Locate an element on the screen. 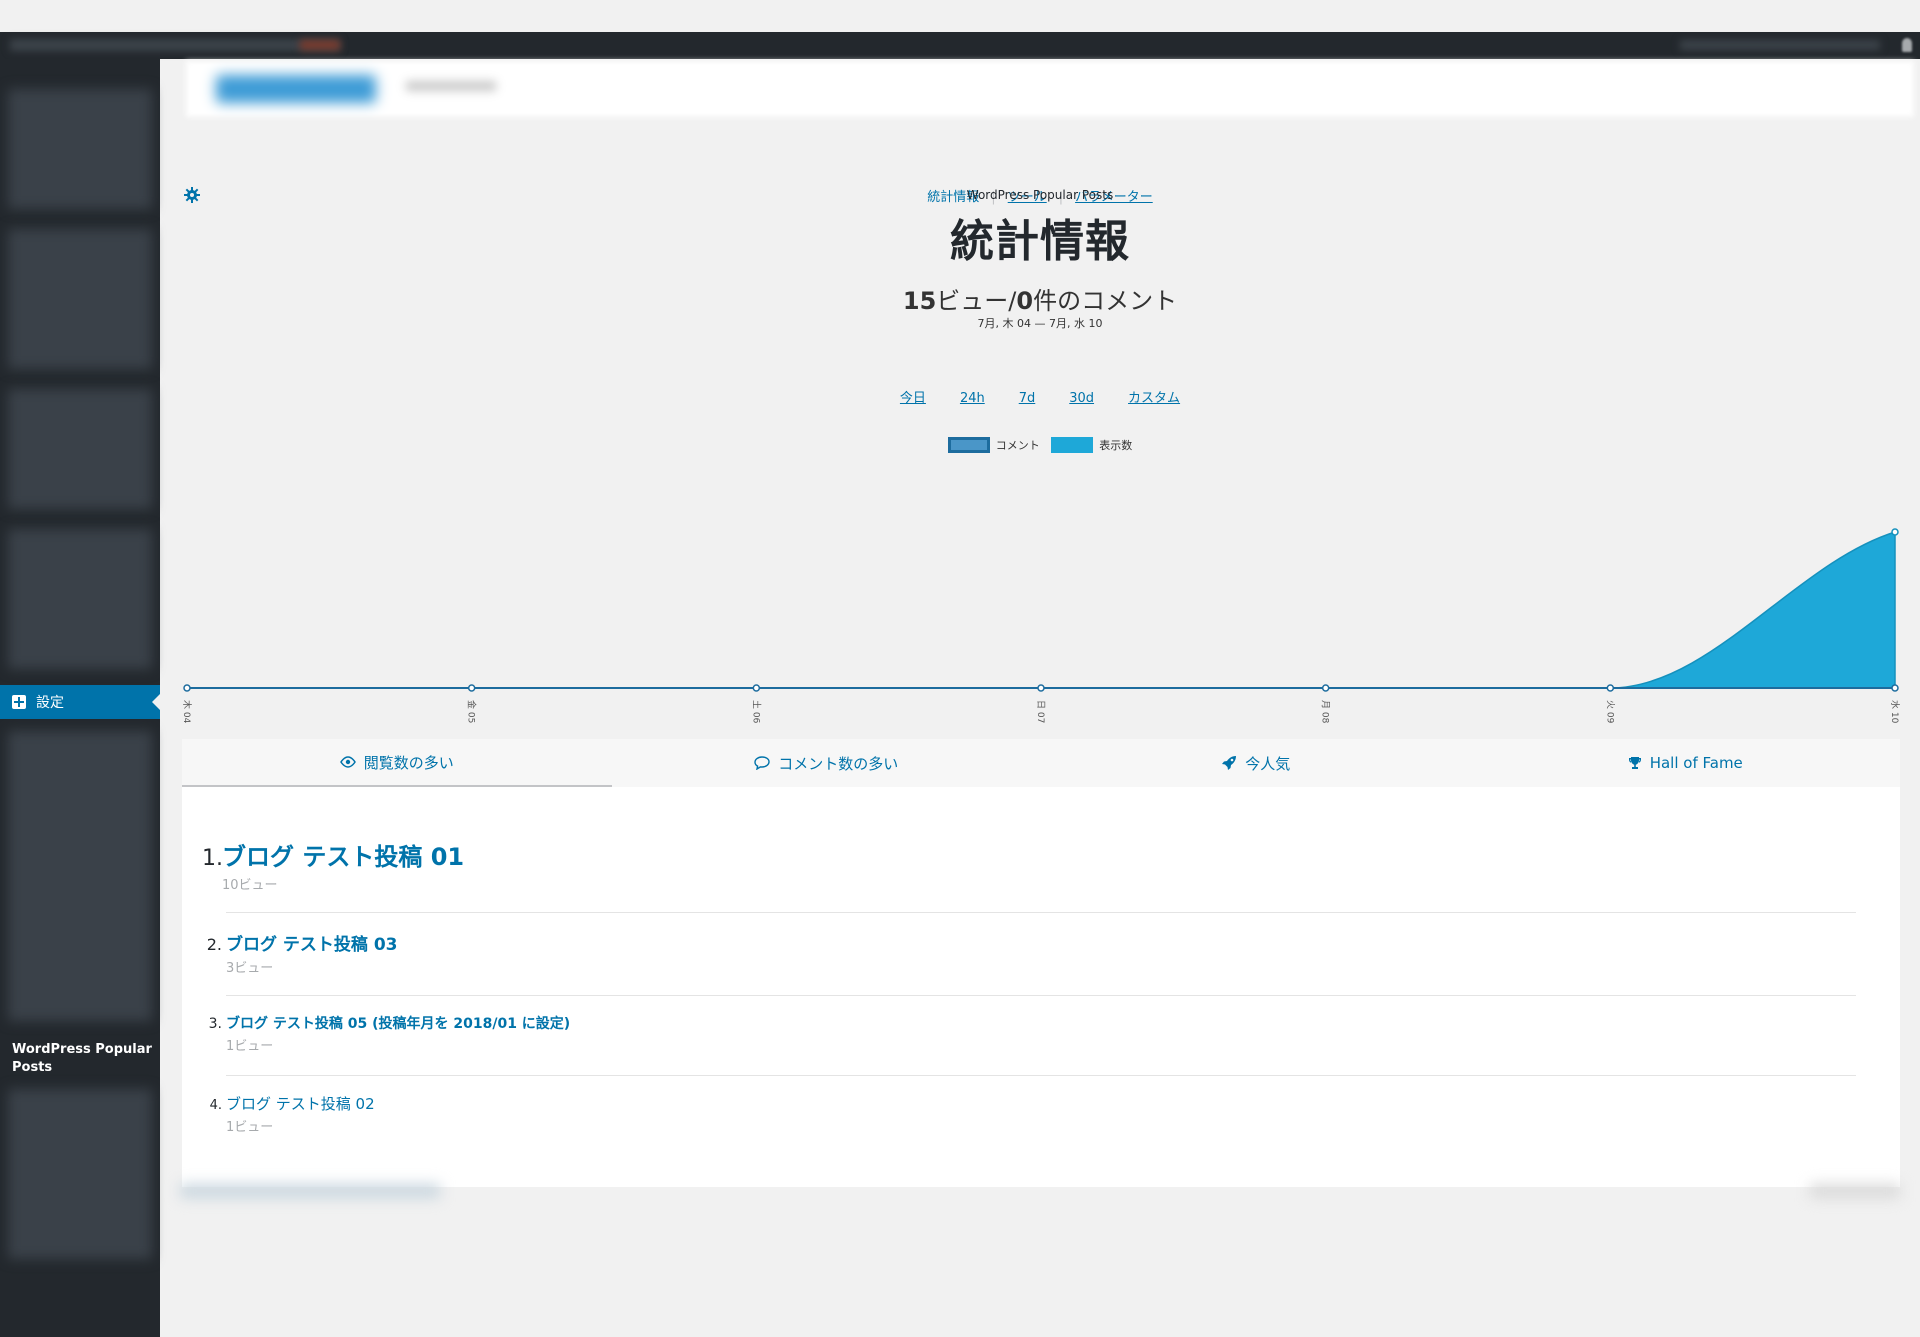 The width and height of the screenshot is (1920, 1337). views-unit: ビュー is located at coordinates (972, 301).